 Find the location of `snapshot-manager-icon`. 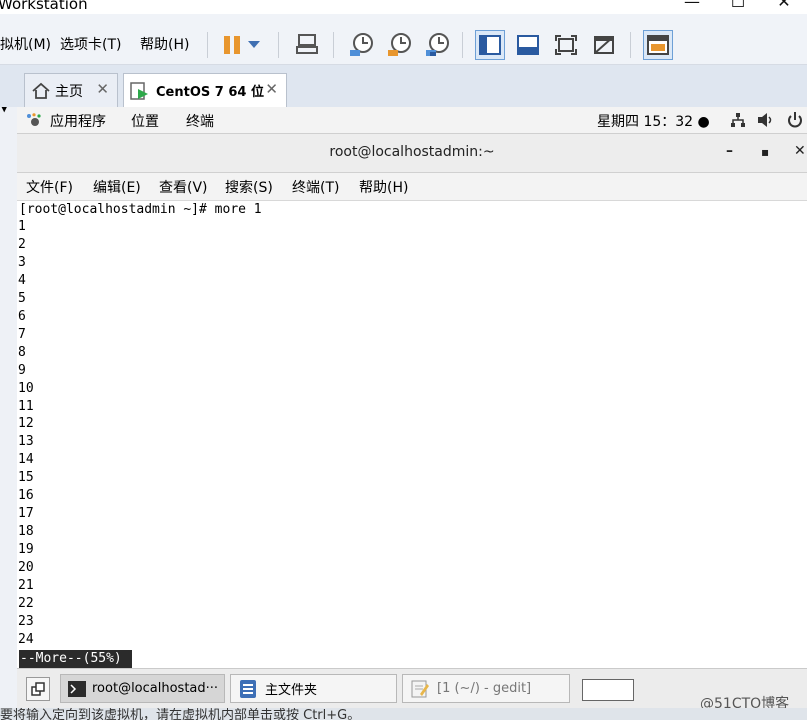

snapshot-manager-icon is located at coordinates (437, 44).